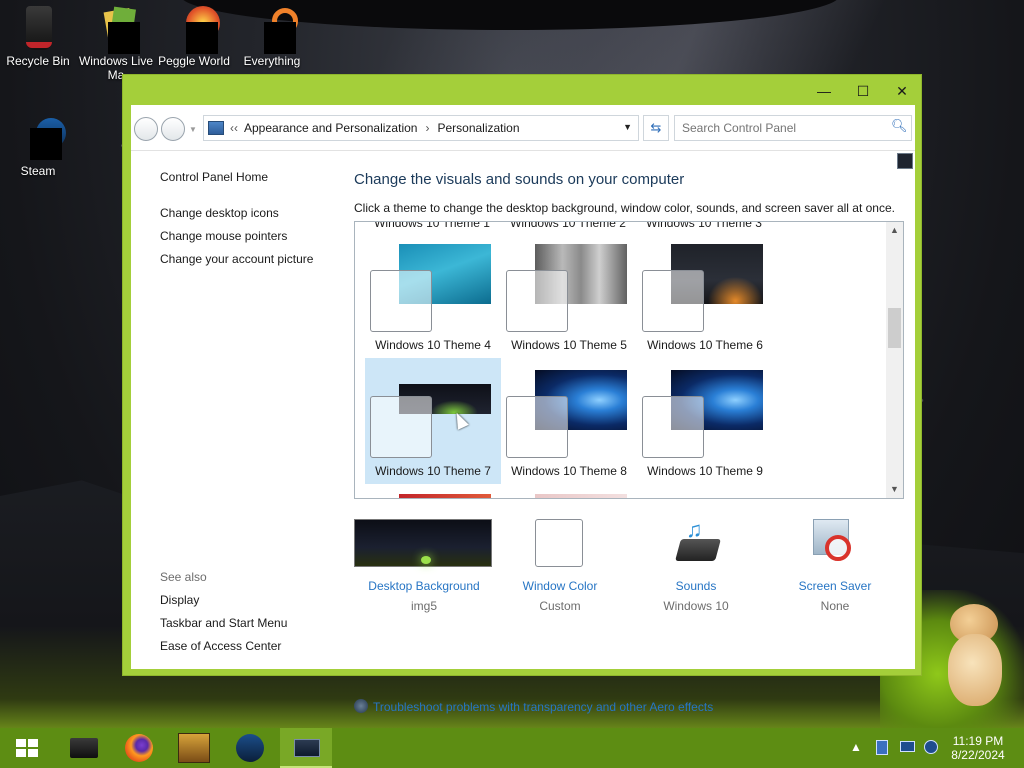 Image resolution: width=1024 pixels, height=768 pixels. I want to click on forward-button, so click(173, 129).